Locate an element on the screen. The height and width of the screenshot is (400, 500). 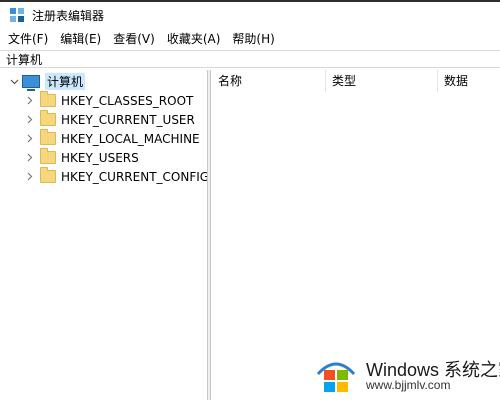
watermark: Windows 系统之家 www.bjjmlv.com is located at coordinates (404, 373).